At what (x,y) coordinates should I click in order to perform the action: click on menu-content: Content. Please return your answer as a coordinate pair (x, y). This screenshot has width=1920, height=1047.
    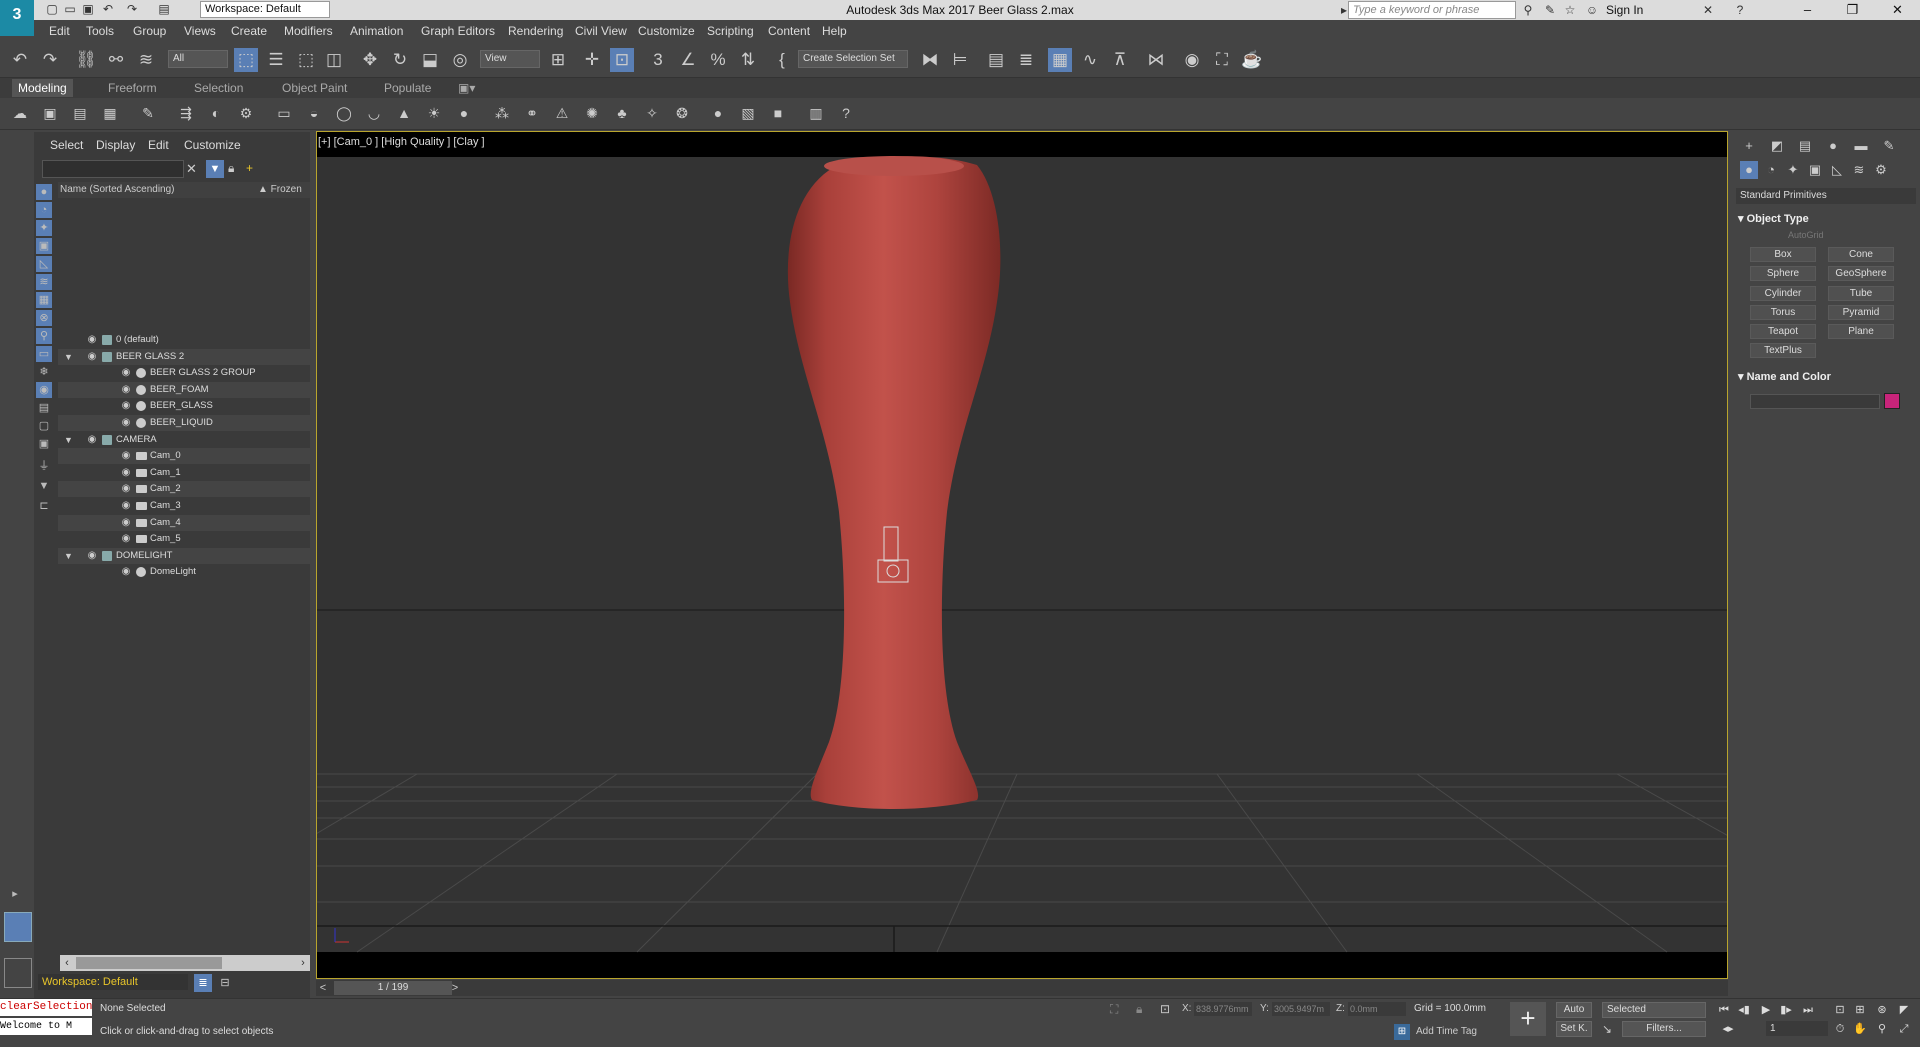
    Looking at the image, I should click on (789, 31).